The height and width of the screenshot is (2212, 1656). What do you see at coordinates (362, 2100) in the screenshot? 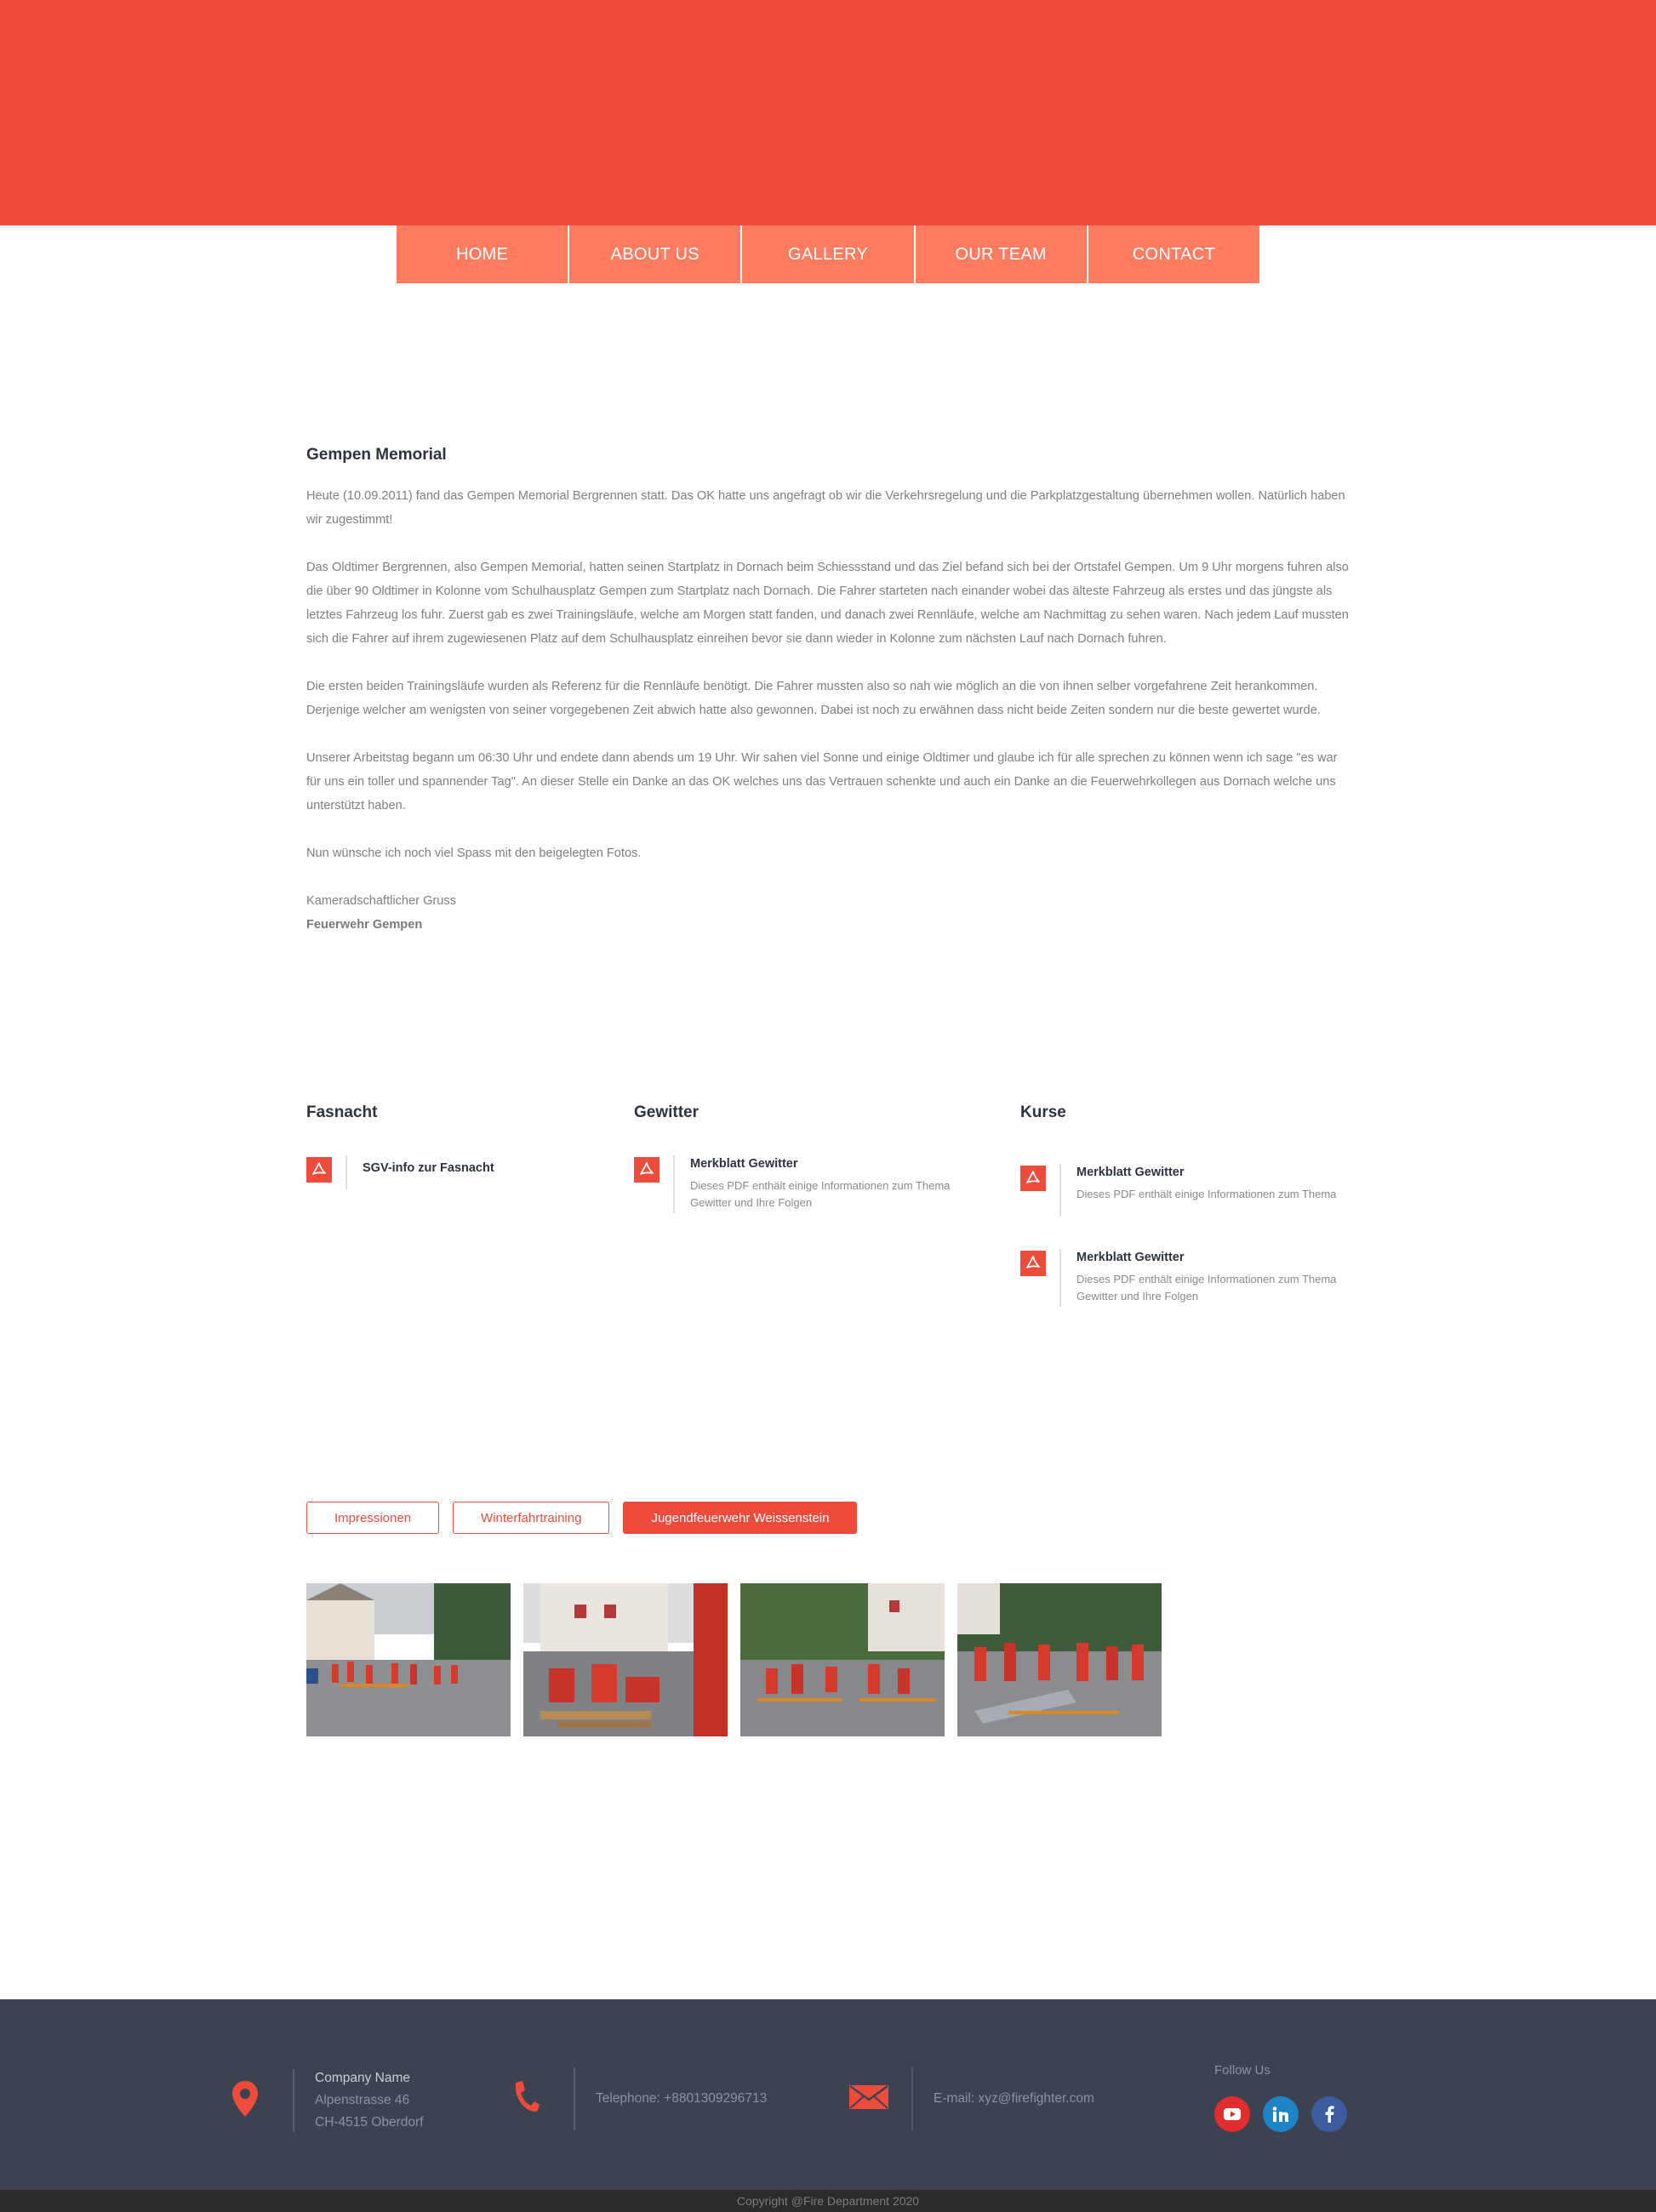
I see `address-line-1: Alpenstrasse 46` at bounding box center [362, 2100].